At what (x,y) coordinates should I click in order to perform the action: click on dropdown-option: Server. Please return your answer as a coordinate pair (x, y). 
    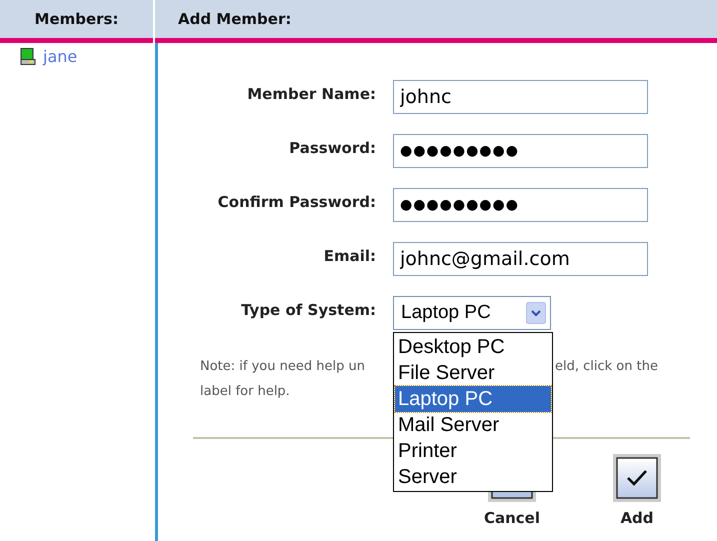
    Looking at the image, I should click on (473, 477).